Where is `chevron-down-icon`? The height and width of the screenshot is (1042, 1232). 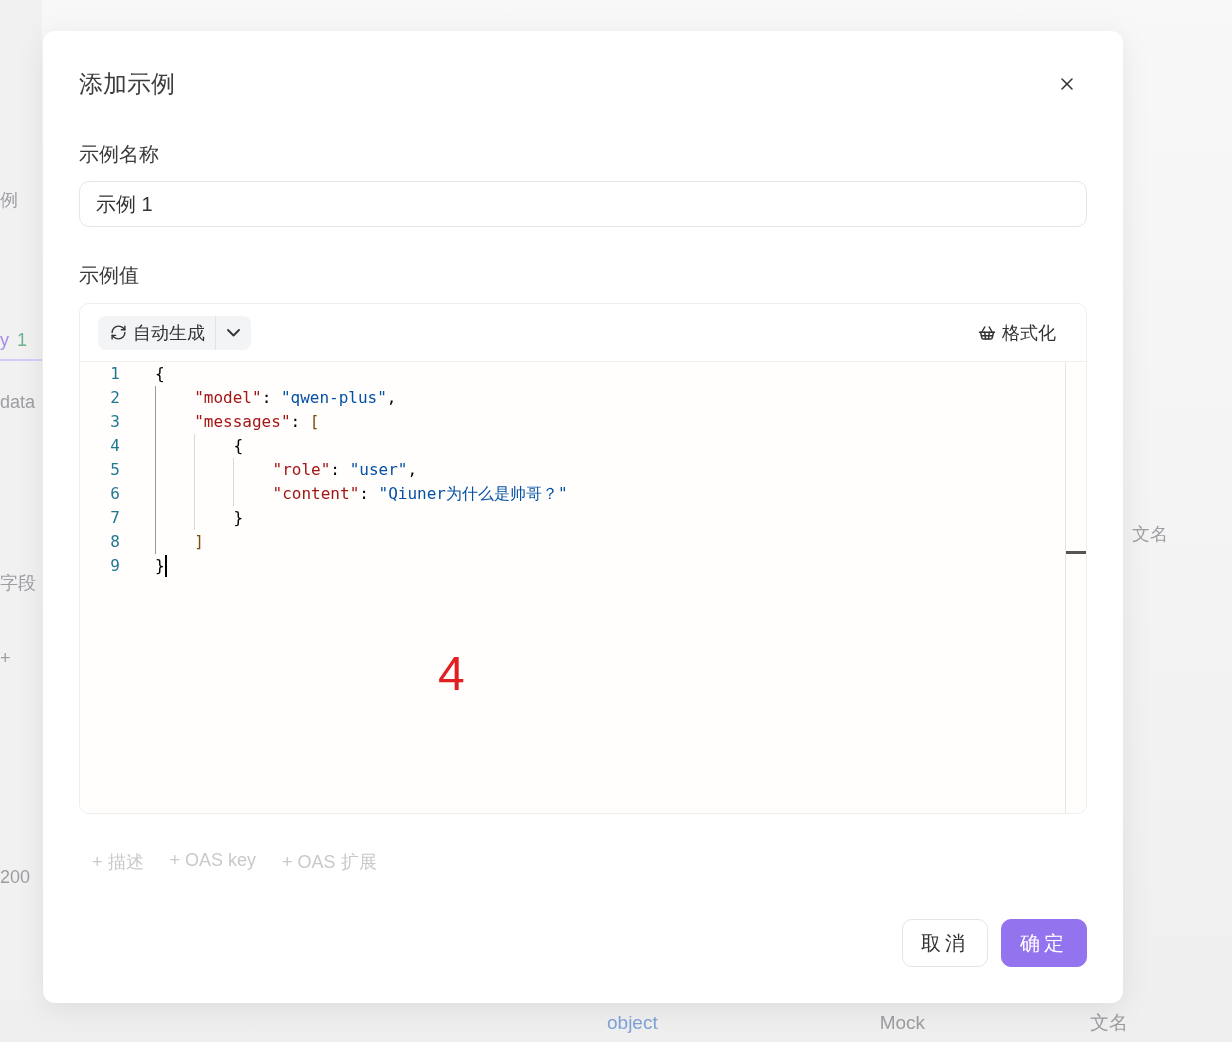
chevron-down-icon is located at coordinates (233, 332).